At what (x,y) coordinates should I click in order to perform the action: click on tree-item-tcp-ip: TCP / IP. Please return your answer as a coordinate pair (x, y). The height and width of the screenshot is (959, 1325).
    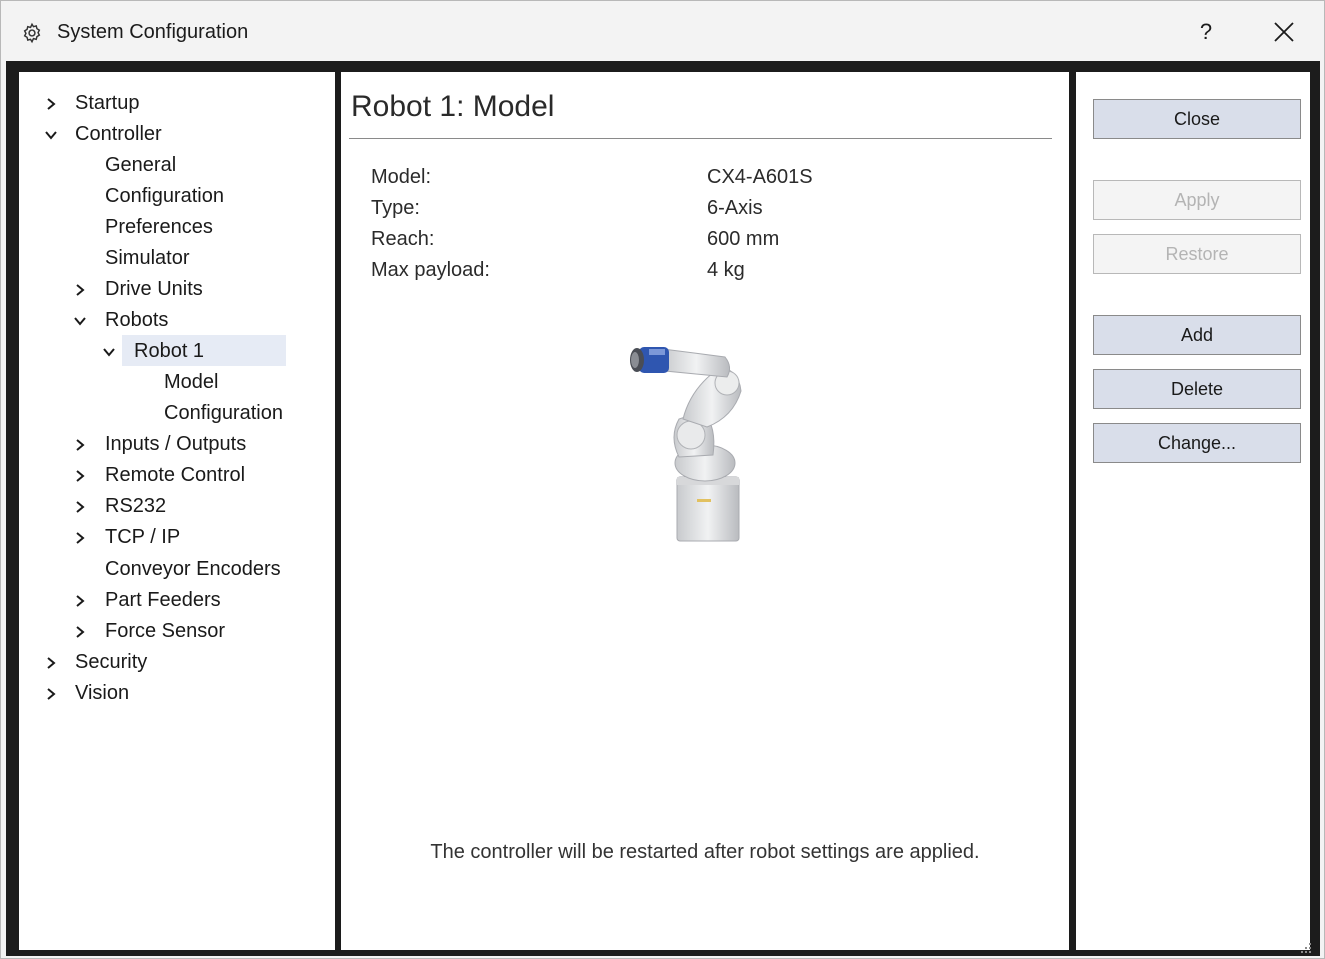
    Looking at the image, I should click on (169, 537).